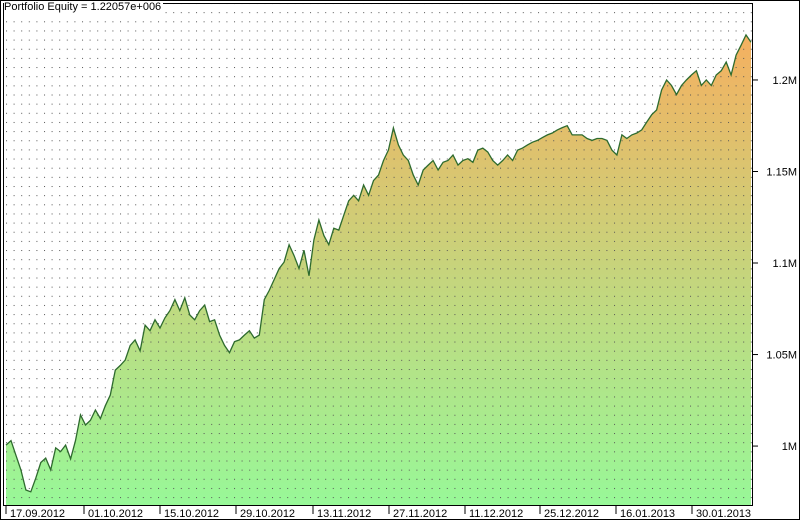 Image resolution: width=800 pixels, height=520 pixels. What do you see at coordinates (781, 356) in the screenshot?
I see `y-tick-label: 1.05M` at bounding box center [781, 356].